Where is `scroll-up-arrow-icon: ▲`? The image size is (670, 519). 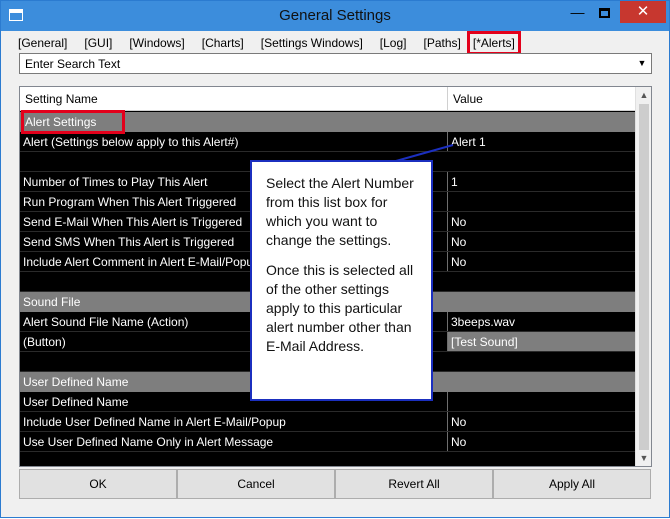
scroll-up-arrow-icon: ▲ is located at coordinates (643, 95).